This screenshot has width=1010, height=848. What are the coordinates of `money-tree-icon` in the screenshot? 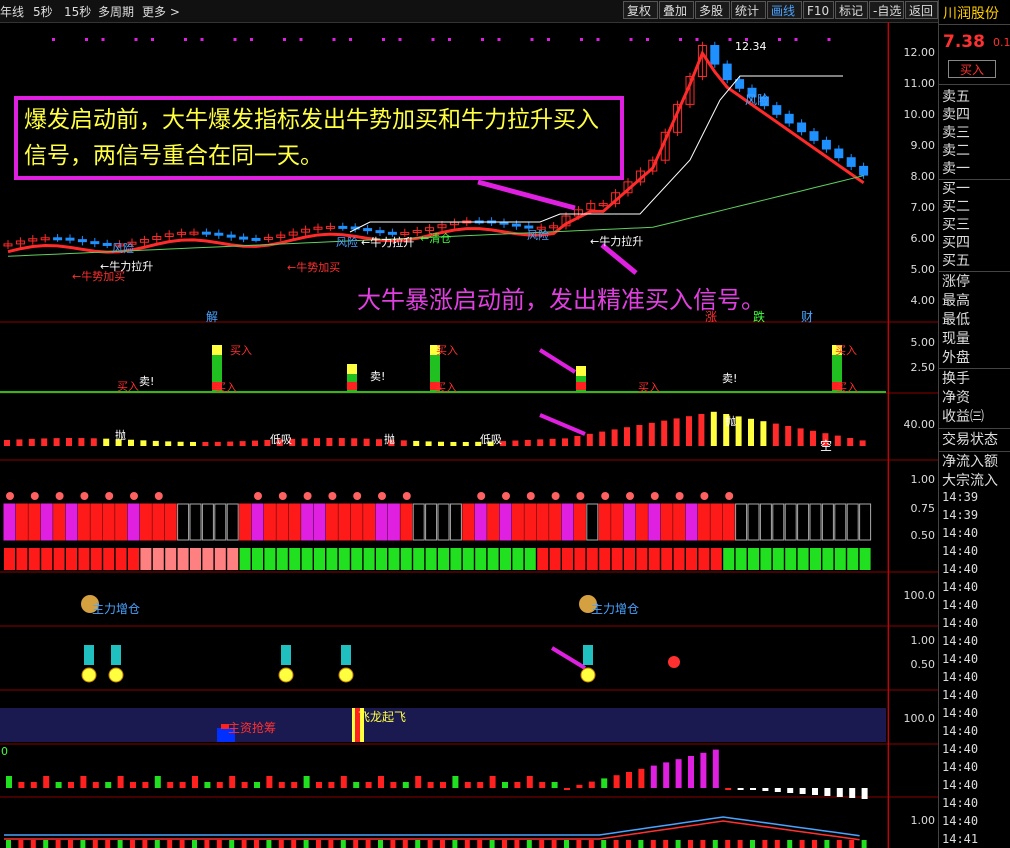 It's located at (286, 655).